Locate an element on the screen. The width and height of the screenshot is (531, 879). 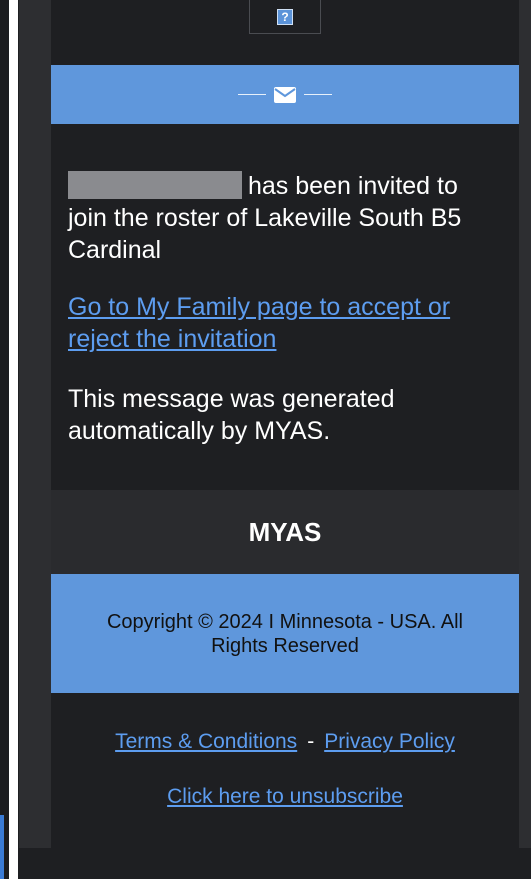
footer-links: Terms & Conditions - Privacy Policy is located at coordinates (285, 742).